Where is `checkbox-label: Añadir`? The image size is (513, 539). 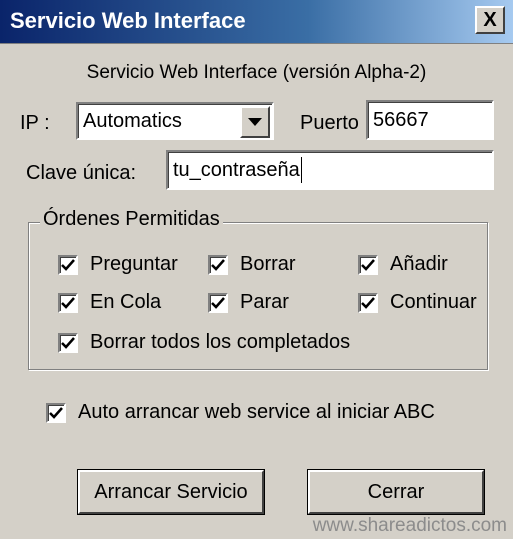 checkbox-label: Añadir is located at coordinates (419, 264).